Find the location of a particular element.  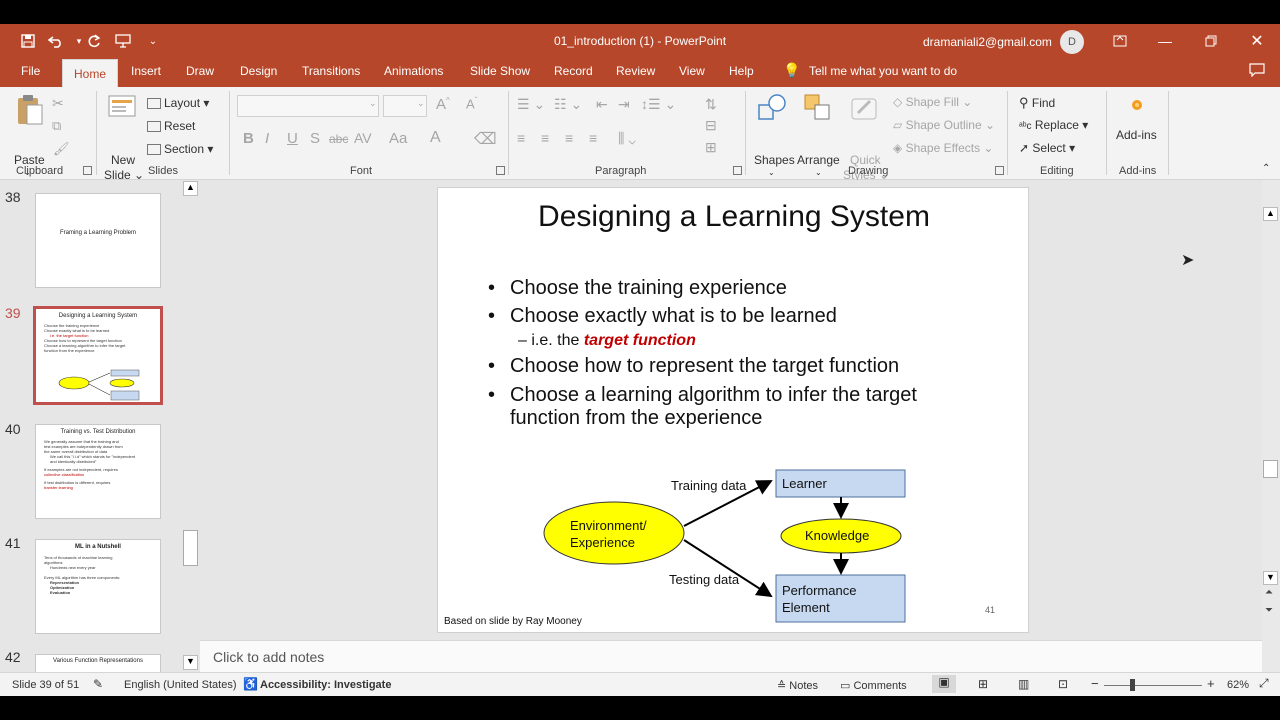

shape-effects-button: ◈ Shape Effects ⌄ is located at coordinates (943, 148).